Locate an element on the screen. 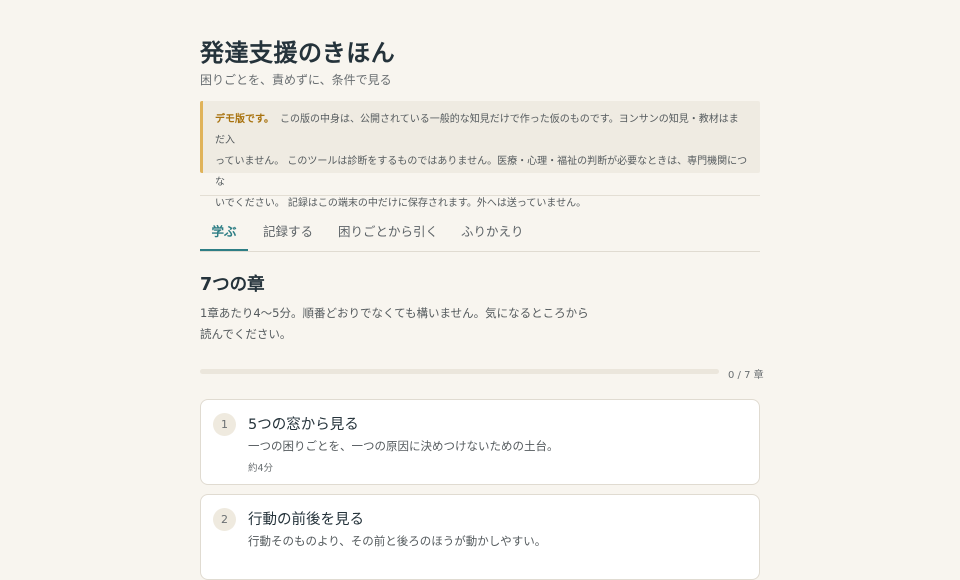 The width and height of the screenshot is (960, 580). divider is located at coordinates (480, 195).